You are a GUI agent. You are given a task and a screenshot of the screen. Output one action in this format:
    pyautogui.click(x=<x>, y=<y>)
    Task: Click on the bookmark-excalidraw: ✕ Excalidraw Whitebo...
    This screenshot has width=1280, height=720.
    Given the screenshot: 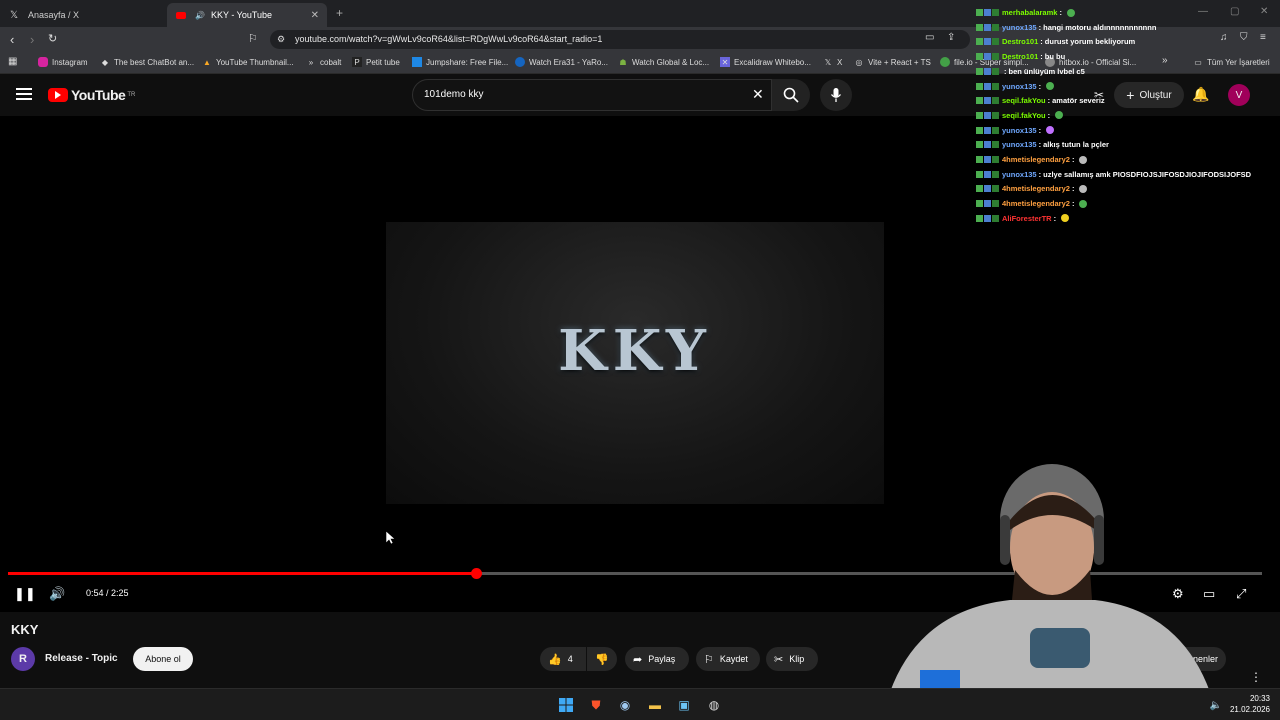 What is the action you would take?
    pyautogui.click(x=765, y=62)
    